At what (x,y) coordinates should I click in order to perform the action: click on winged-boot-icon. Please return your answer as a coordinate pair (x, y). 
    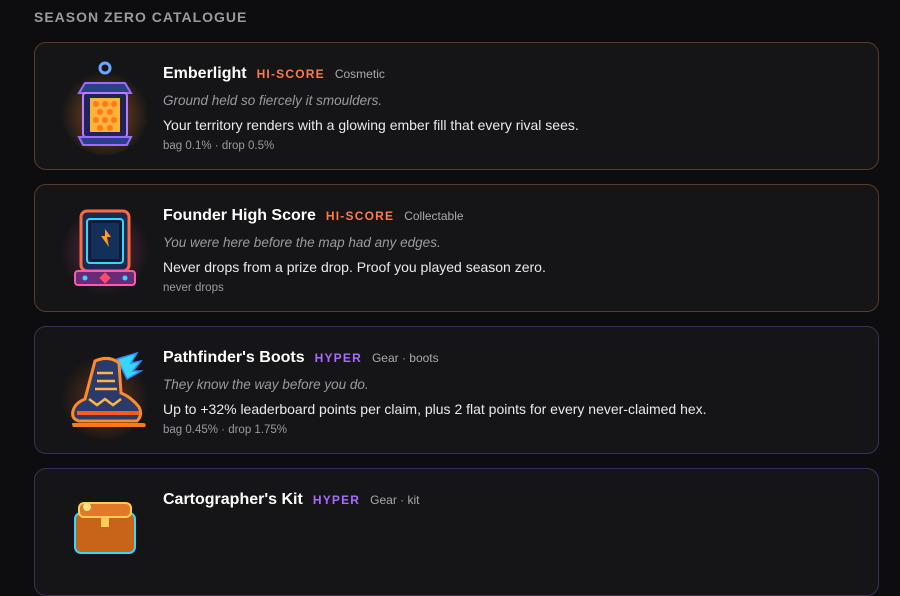
    Looking at the image, I should click on (105, 391).